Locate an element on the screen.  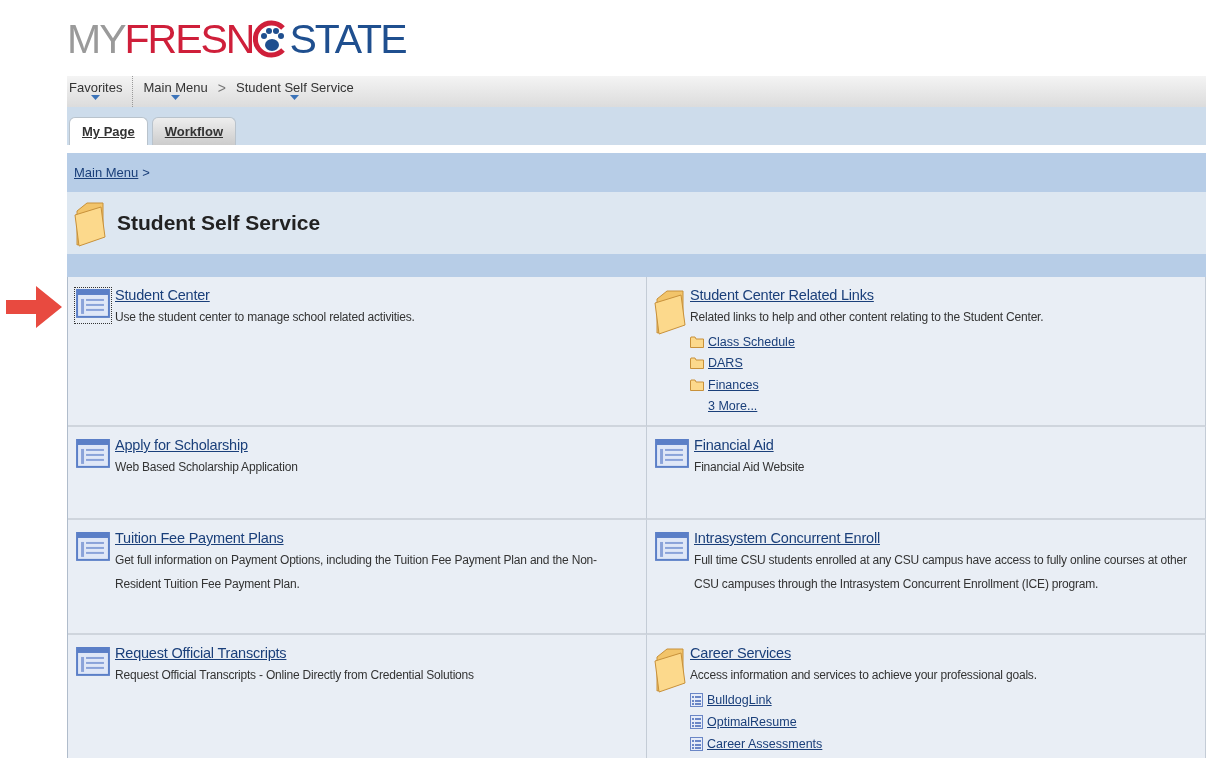
breadcrumb-link: Main Menu is located at coordinates (106, 172).